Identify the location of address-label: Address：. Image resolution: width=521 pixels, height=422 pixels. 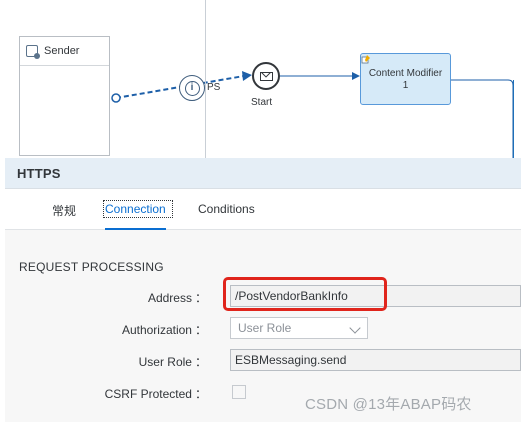
(107, 297).